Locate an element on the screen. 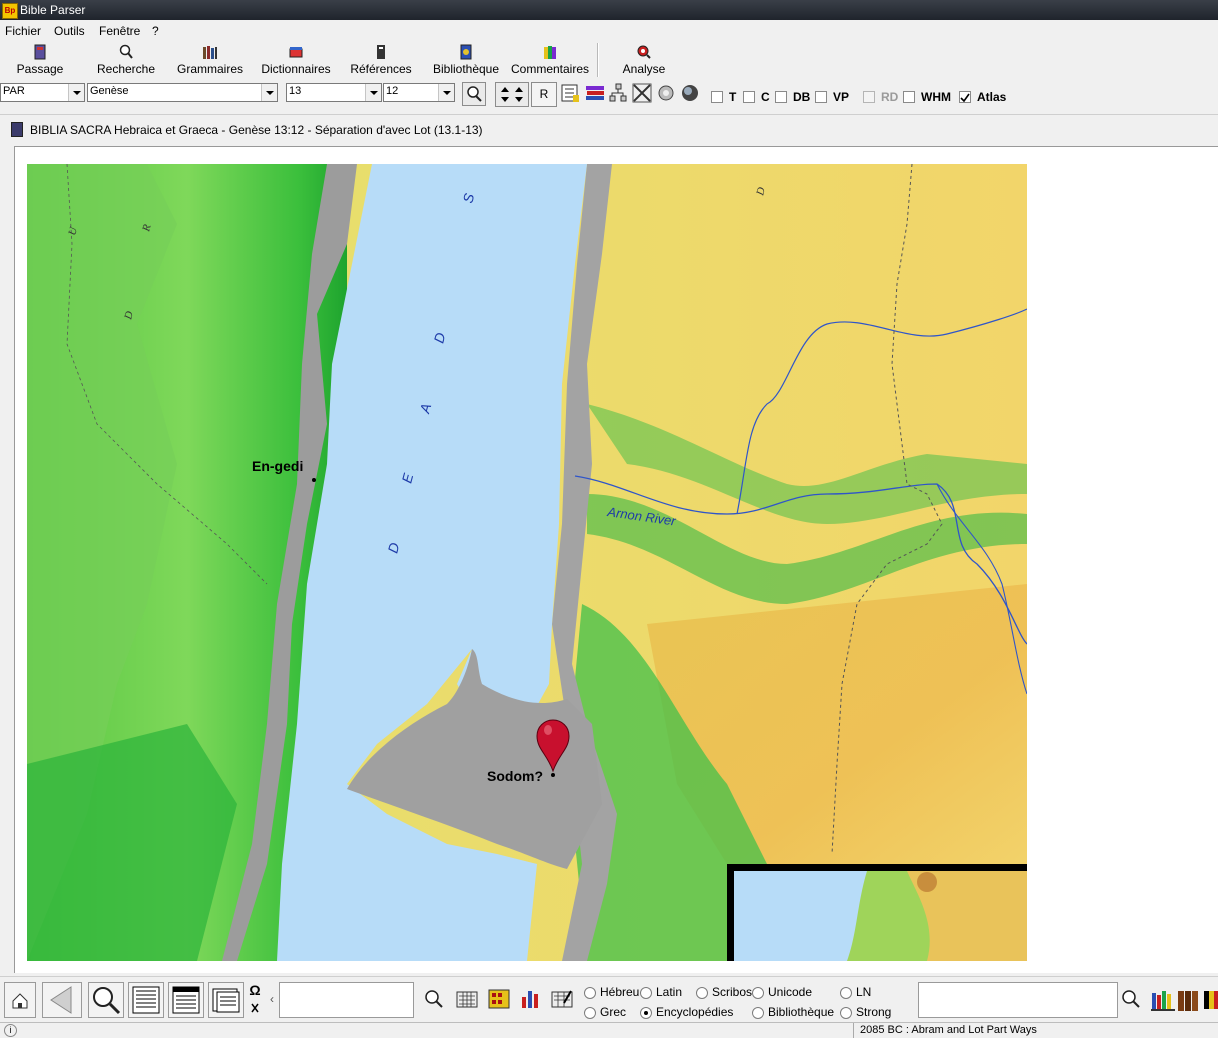 The width and height of the screenshot is (1218, 1038). grammaires-label: Grammaires is located at coordinates (209, 69).